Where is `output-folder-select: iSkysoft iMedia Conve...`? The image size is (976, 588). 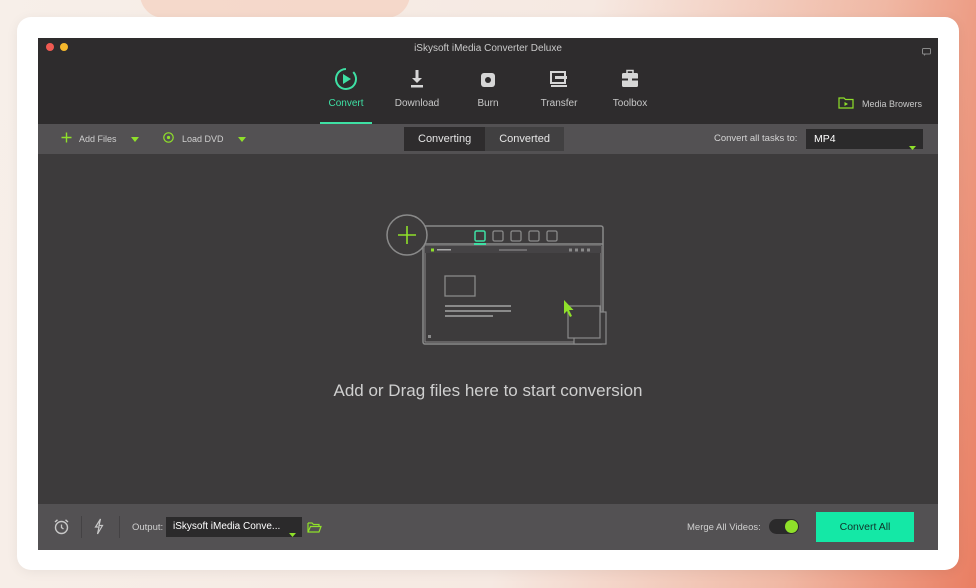
output-folder-select: iSkysoft iMedia Conve... is located at coordinates (234, 527).